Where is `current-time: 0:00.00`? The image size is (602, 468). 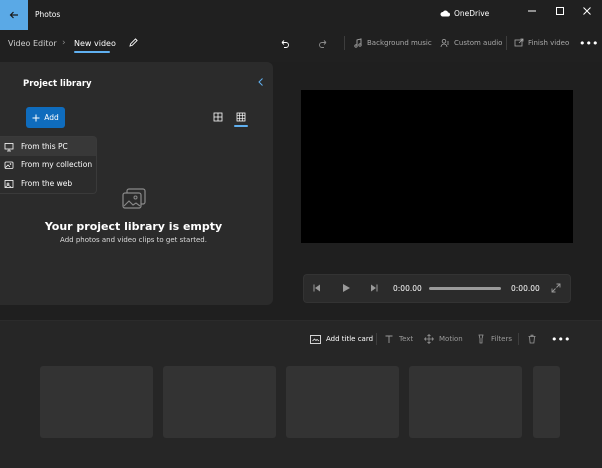 current-time: 0:00.00 is located at coordinates (407, 288).